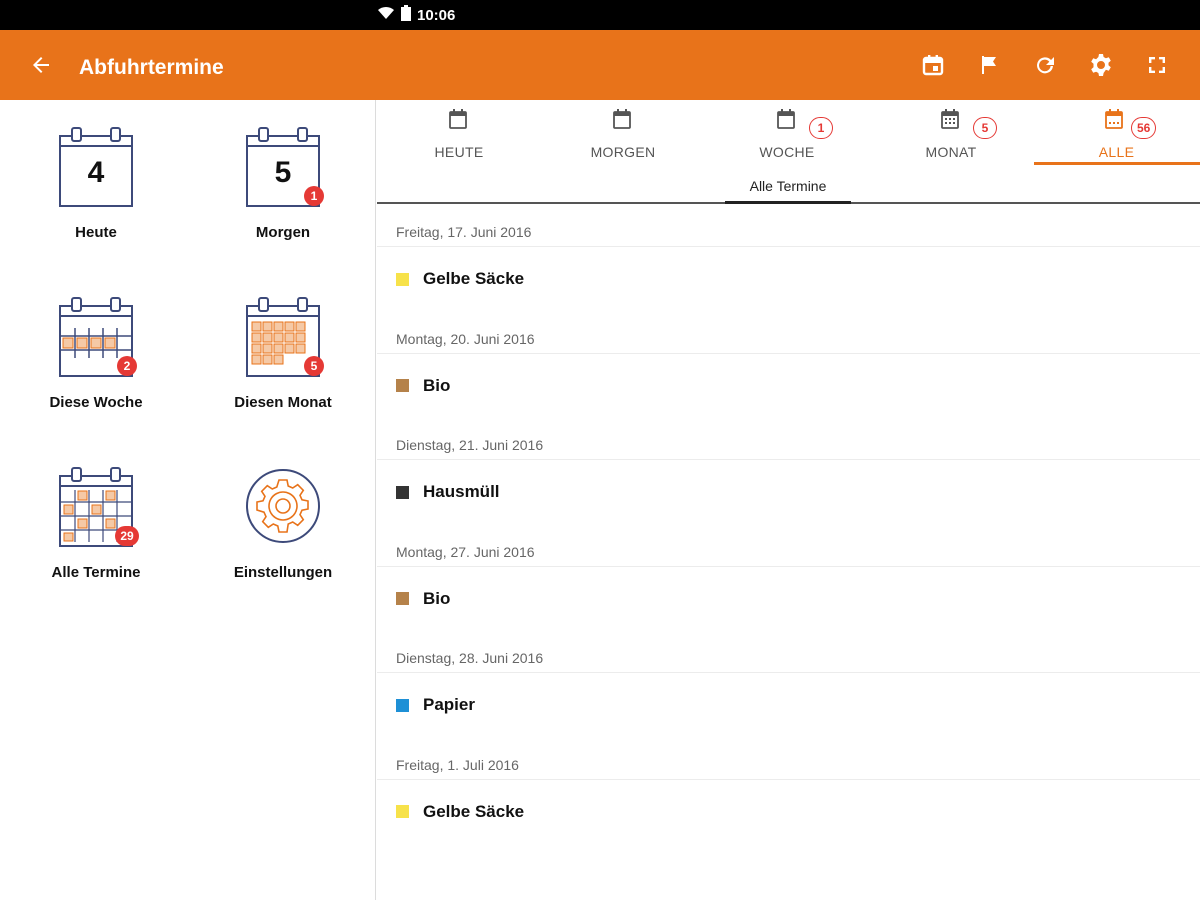 The height and width of the screenshot is (900, 1200). I want to click on tab-monat-label: MONAT, so click(951, 152).